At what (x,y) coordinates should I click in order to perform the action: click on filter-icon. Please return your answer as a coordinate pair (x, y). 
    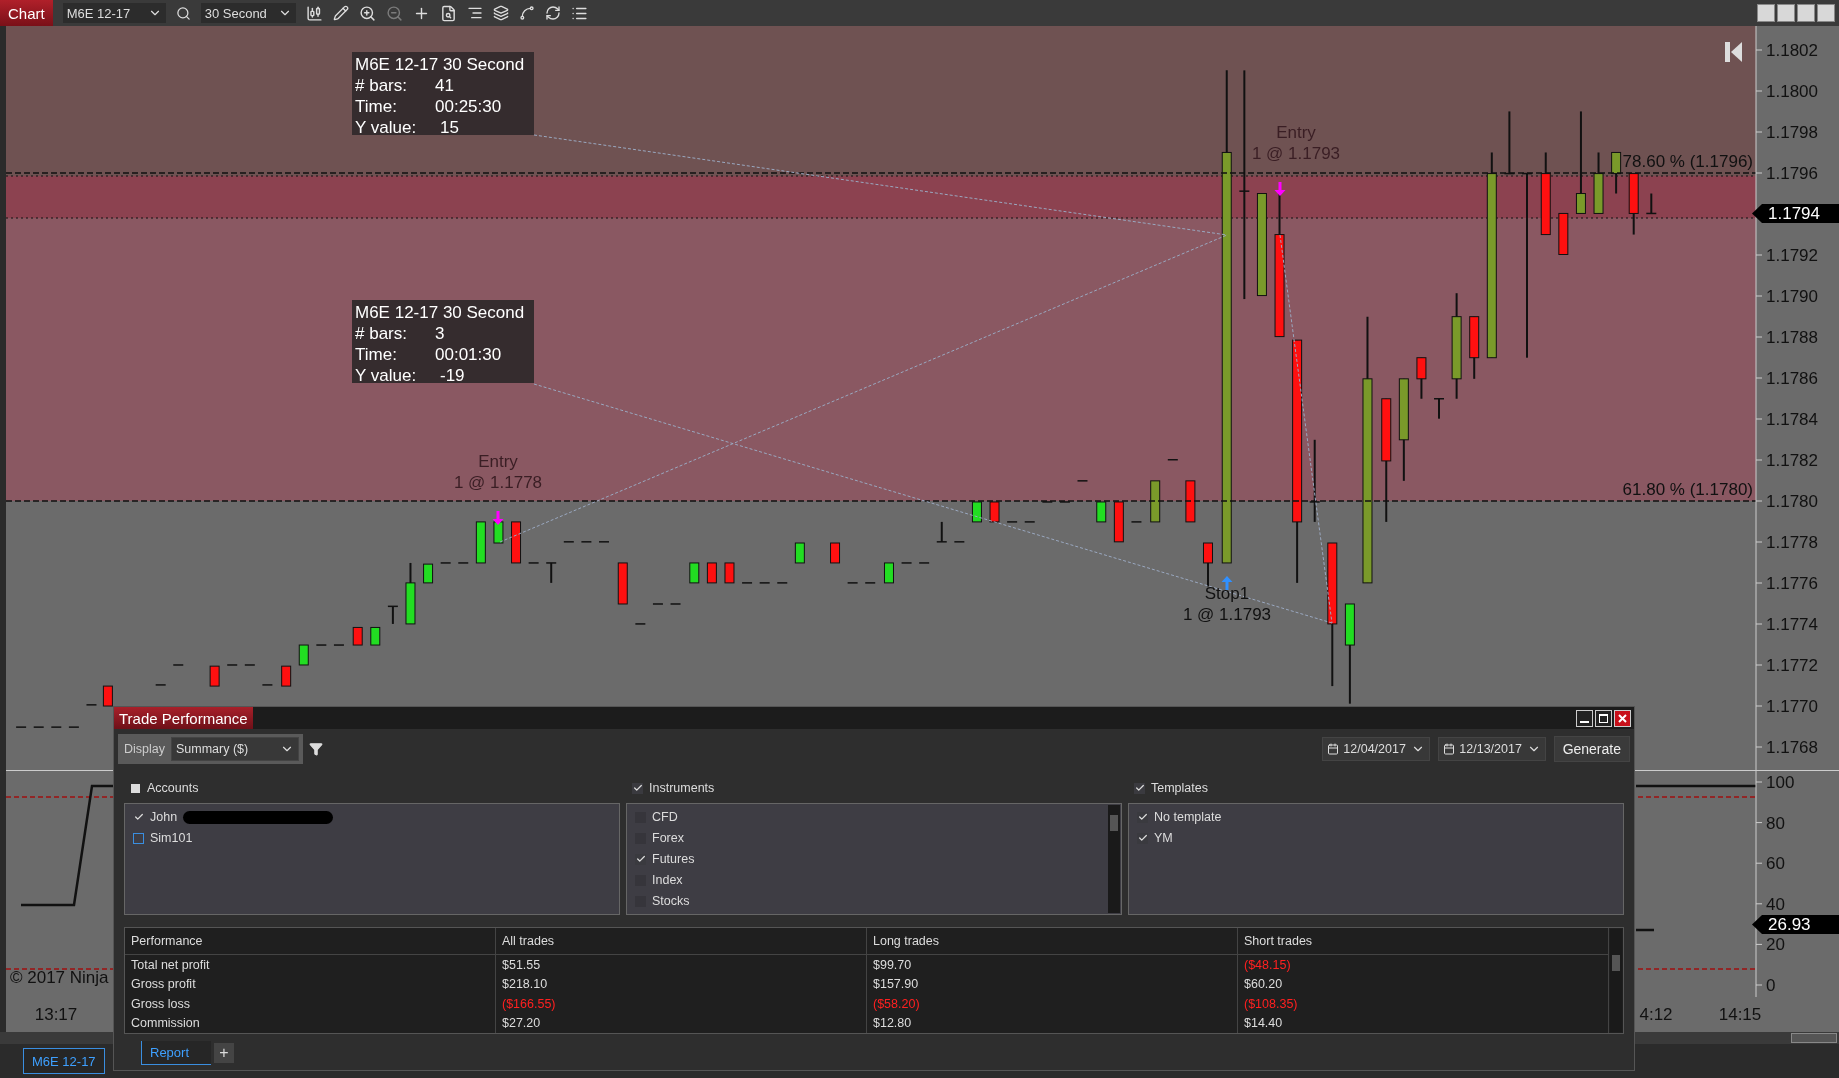
    Looking at the image, I should click on (316, 749).